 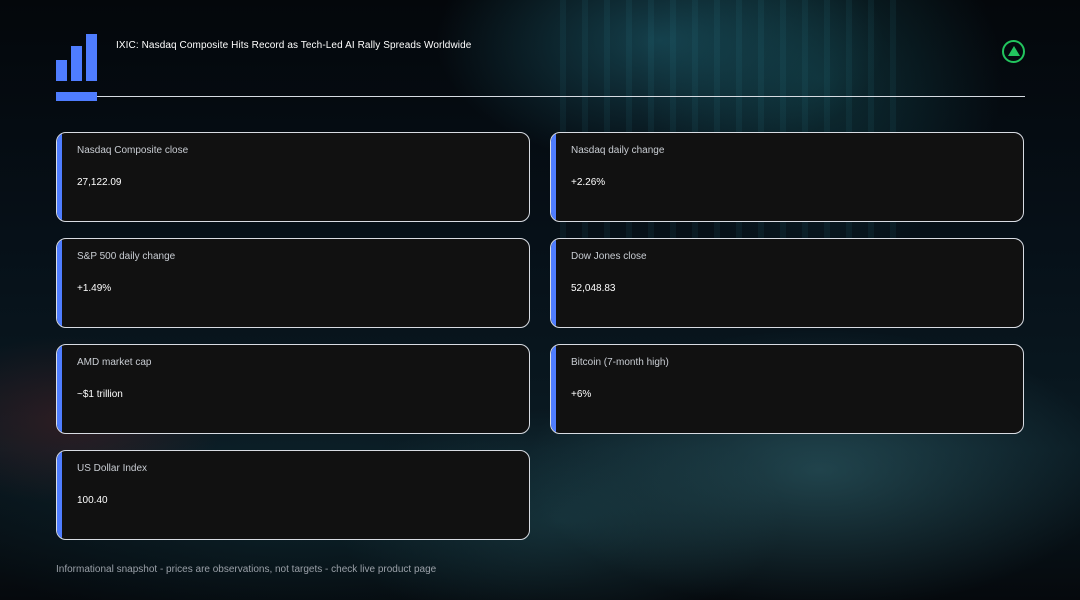 What do you see at coordinates (581, 394) in the screenshot?
I see `stat-value: +6%` at bounding box center [581, 394].